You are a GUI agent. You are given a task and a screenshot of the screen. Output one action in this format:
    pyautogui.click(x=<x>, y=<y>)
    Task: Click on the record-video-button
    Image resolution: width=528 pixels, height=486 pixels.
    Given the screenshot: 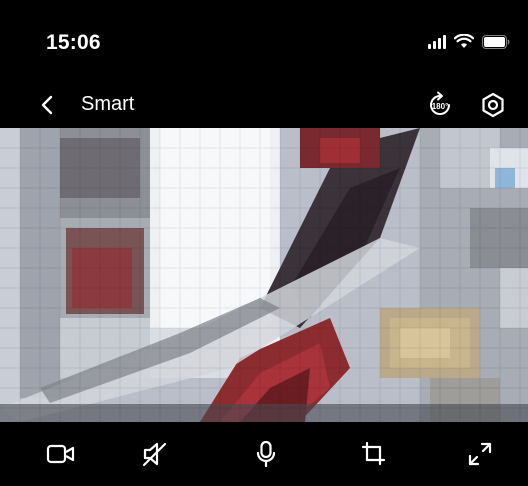 What is the action you would take?
    pyautogui.click(x=61, y=454)
    